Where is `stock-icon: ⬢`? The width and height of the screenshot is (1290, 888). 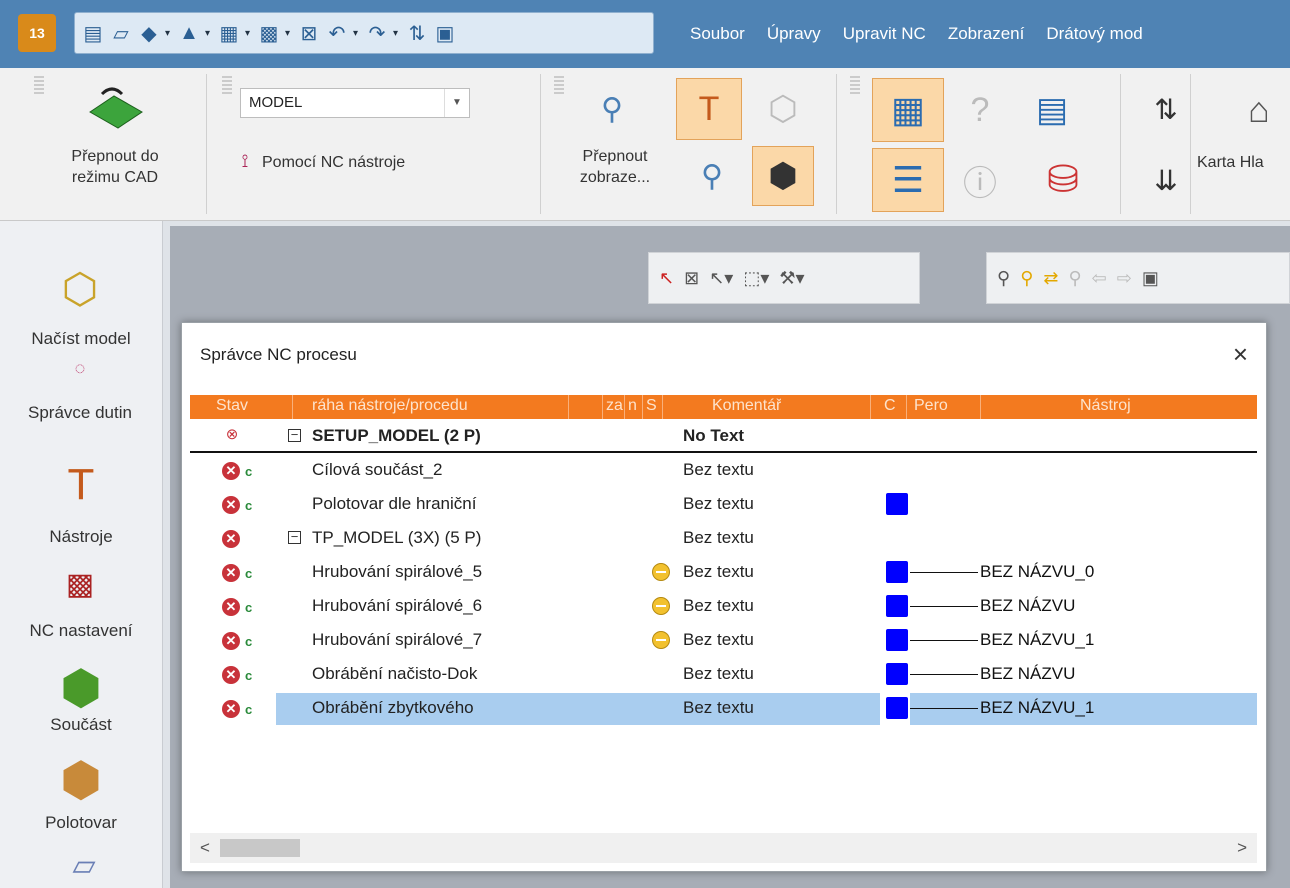 stock-icon: ⬢ is located at coordinates (81, 780).